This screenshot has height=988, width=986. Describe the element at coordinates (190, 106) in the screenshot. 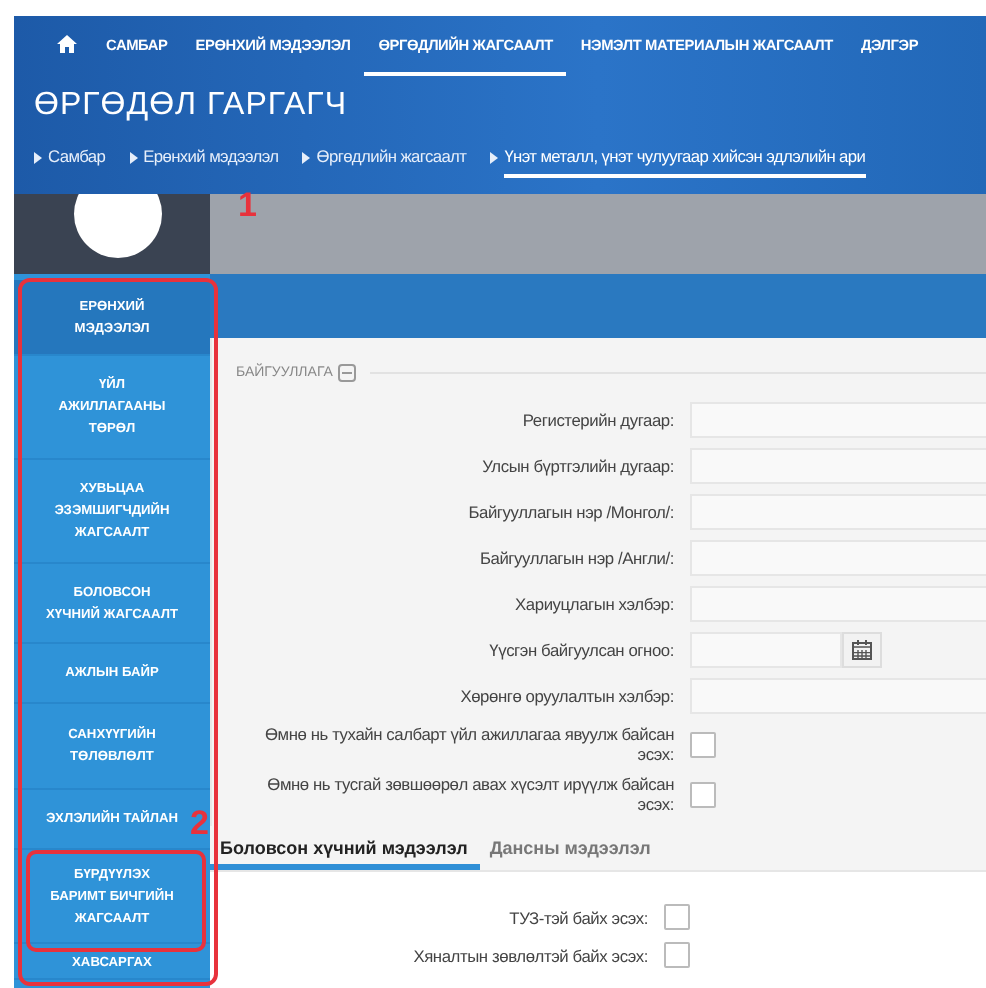

I see `page-title: ӨРГӨДӨЛ ГАРГАГЧ` at that location.